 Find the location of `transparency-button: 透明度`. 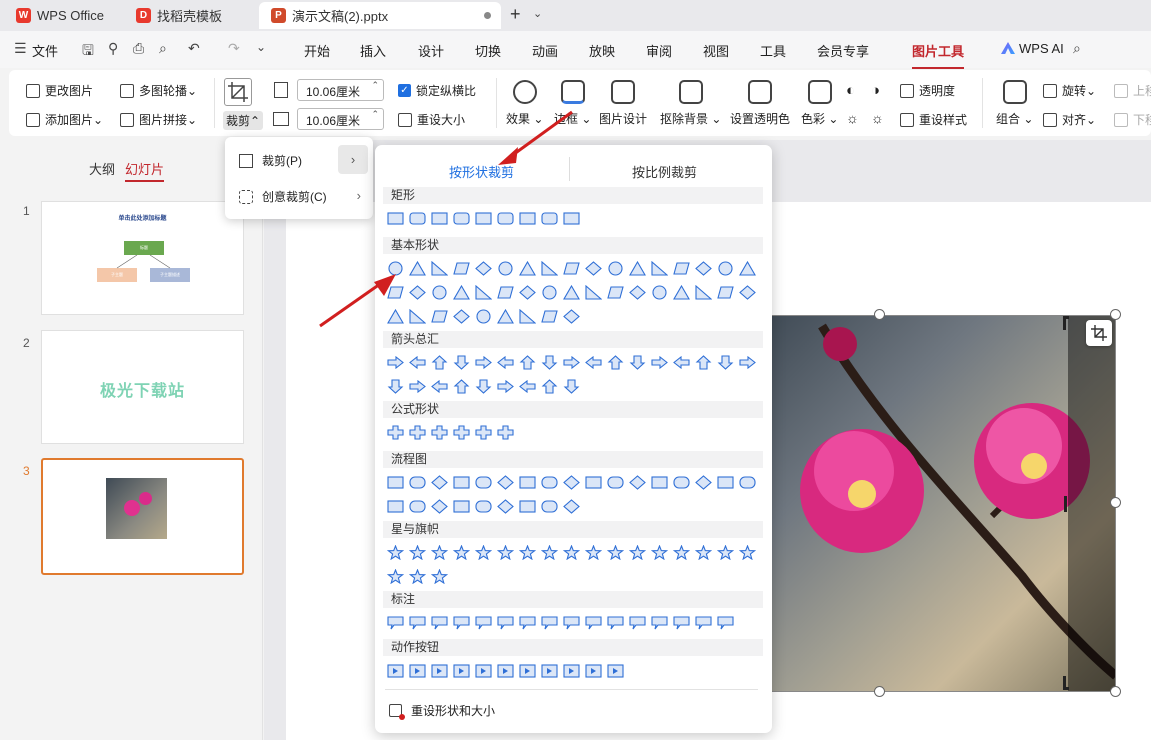

transparency-button: 透明度 is located at coordinates (927, 90).